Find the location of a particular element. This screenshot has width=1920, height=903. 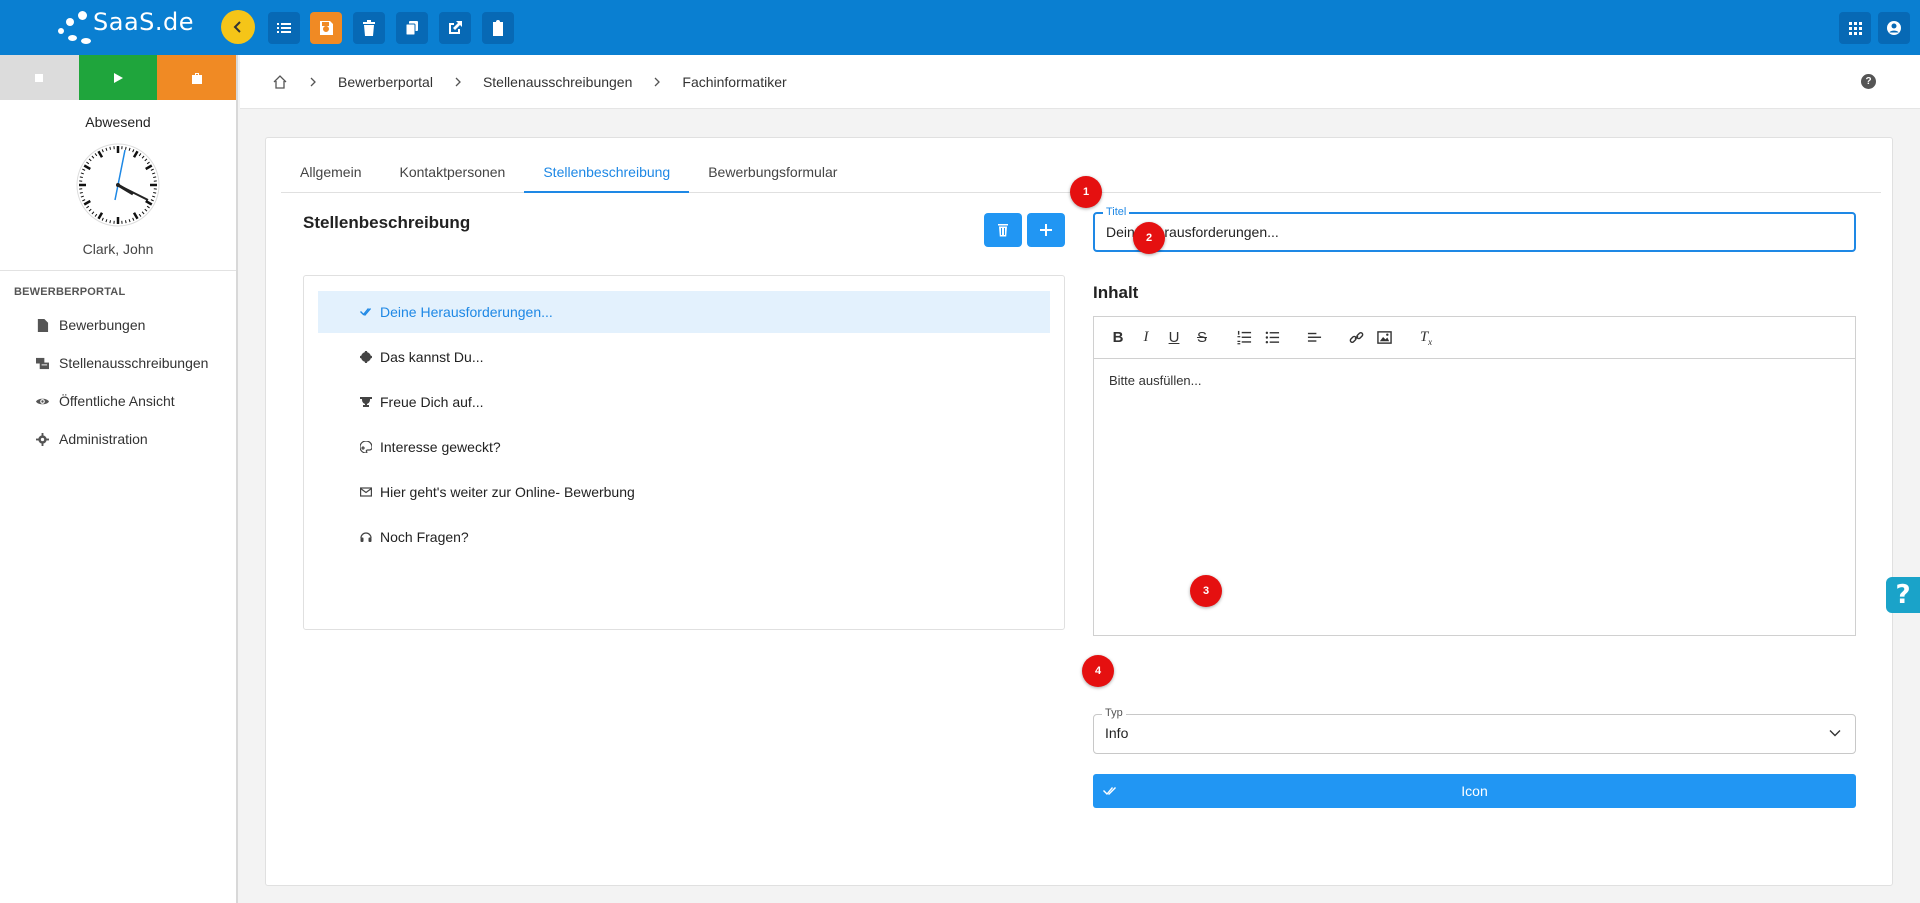

top-bar: SaaS.de is located at coordinates (960, 27).